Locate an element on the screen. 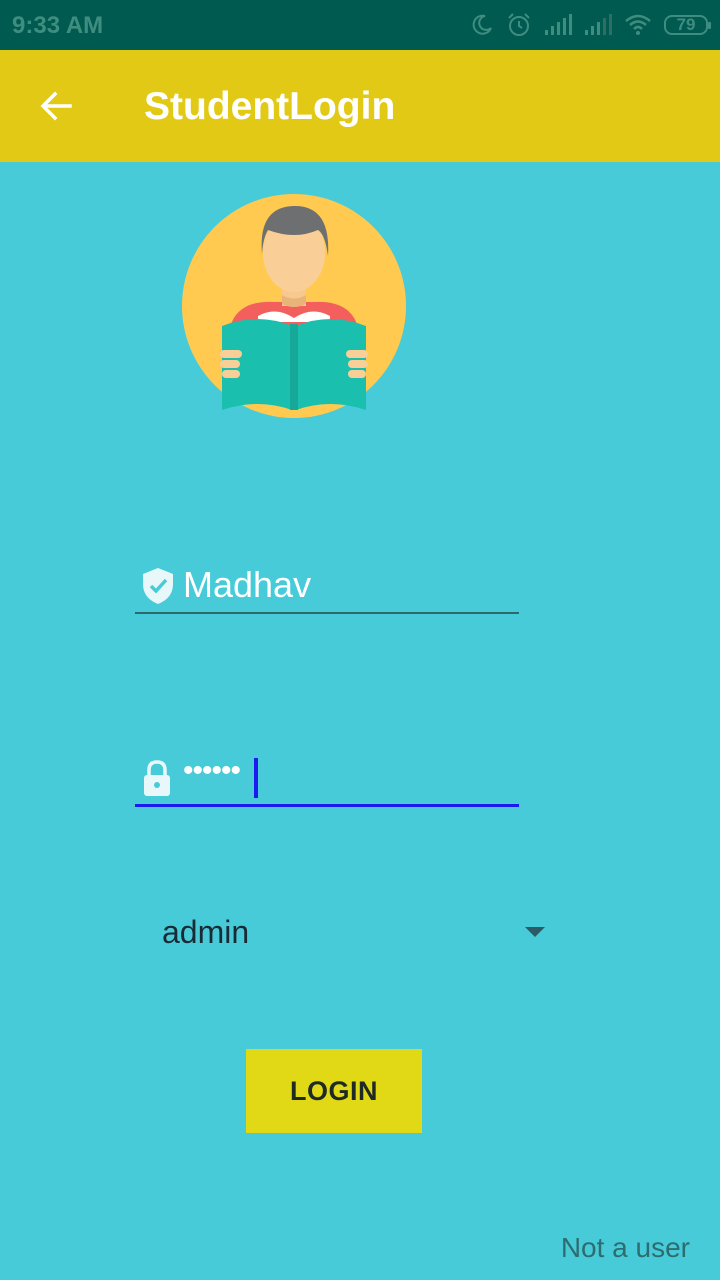  username-value: Madhav is located at coordinates (247, 584).